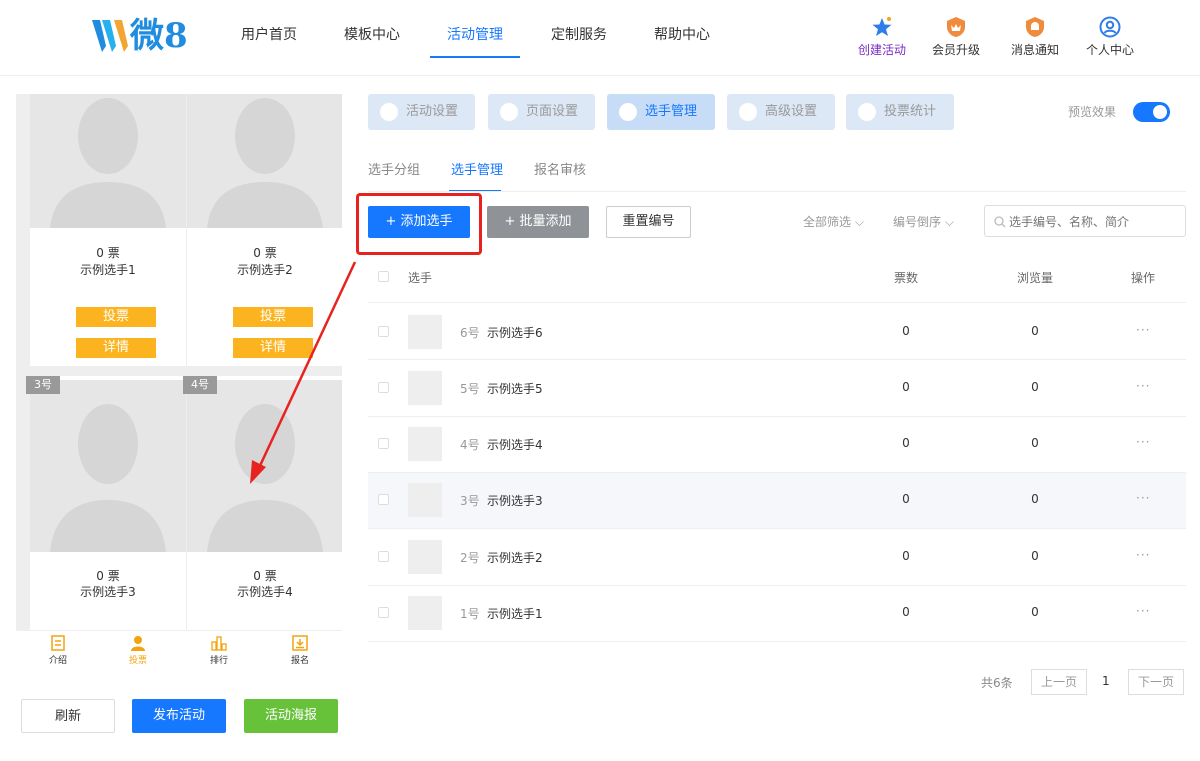  Describe the element at coordinates (108, 478) in the screenshot. I see `person-silhouette-icon` at that location.